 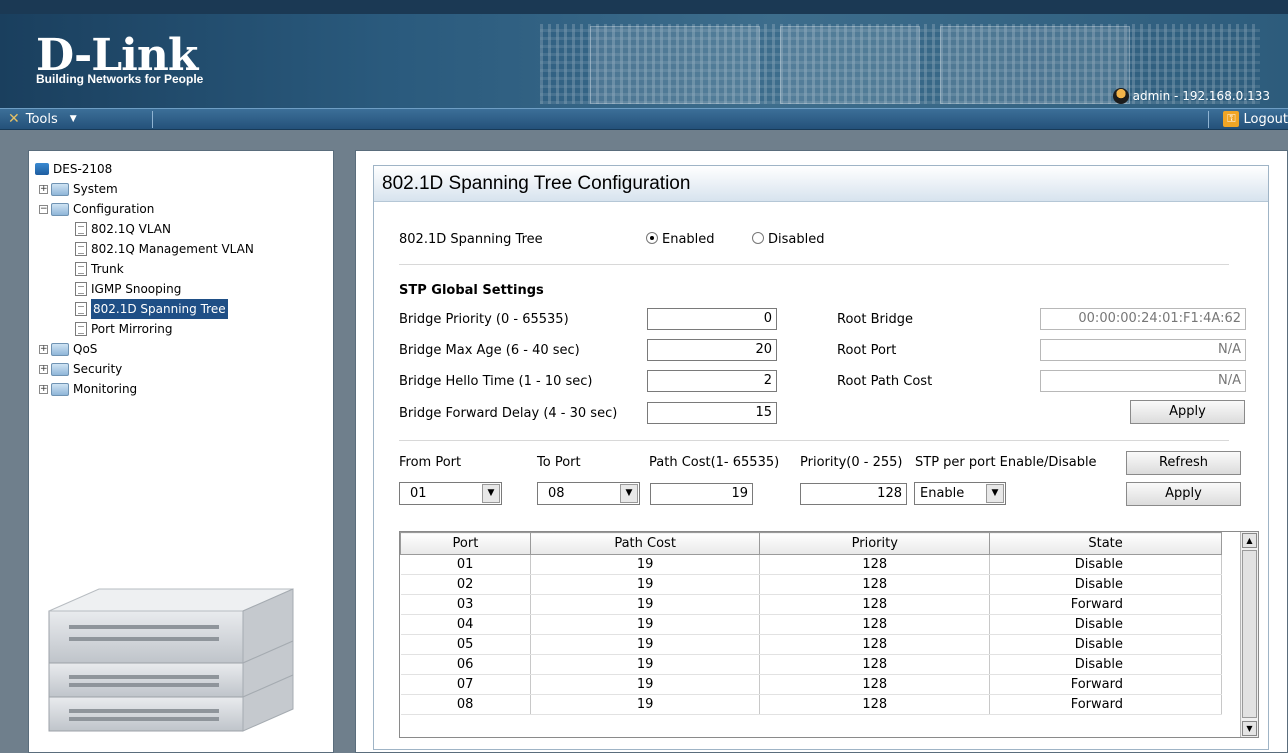 I want to click on collapse-icon: −, so click(x=43, y=209).